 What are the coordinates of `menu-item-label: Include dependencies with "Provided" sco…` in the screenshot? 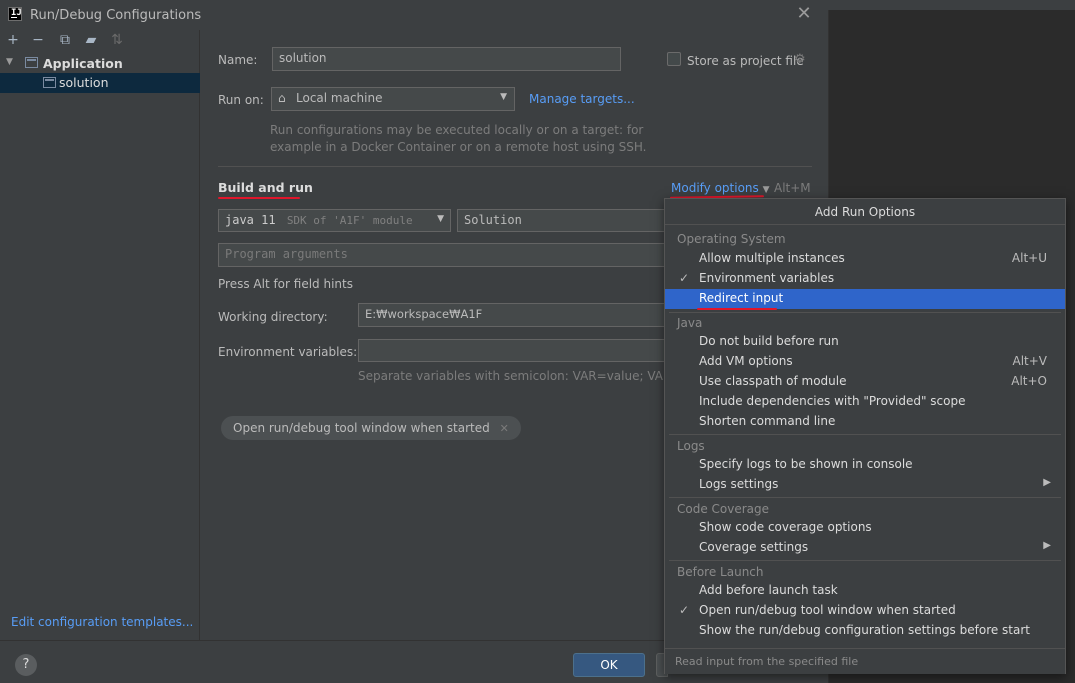 It's located at (832, 401).